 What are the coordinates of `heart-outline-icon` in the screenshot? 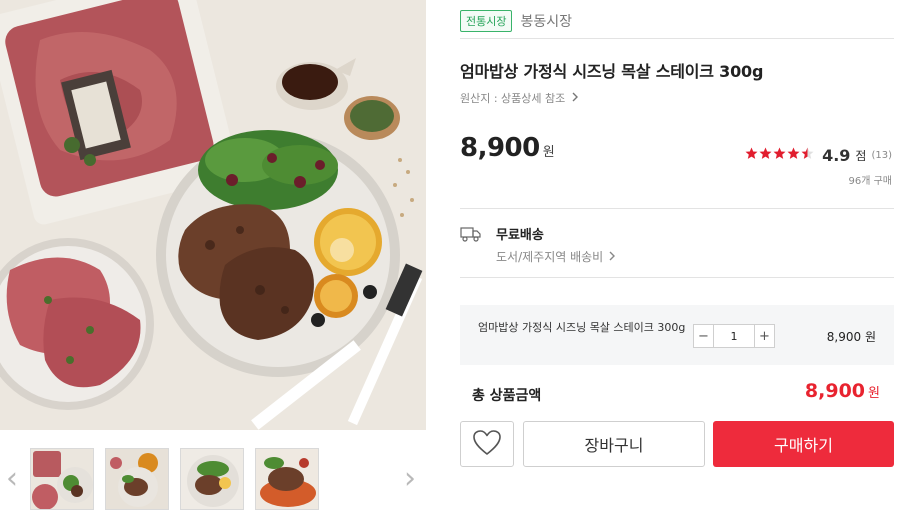 It's located at (487, 444).